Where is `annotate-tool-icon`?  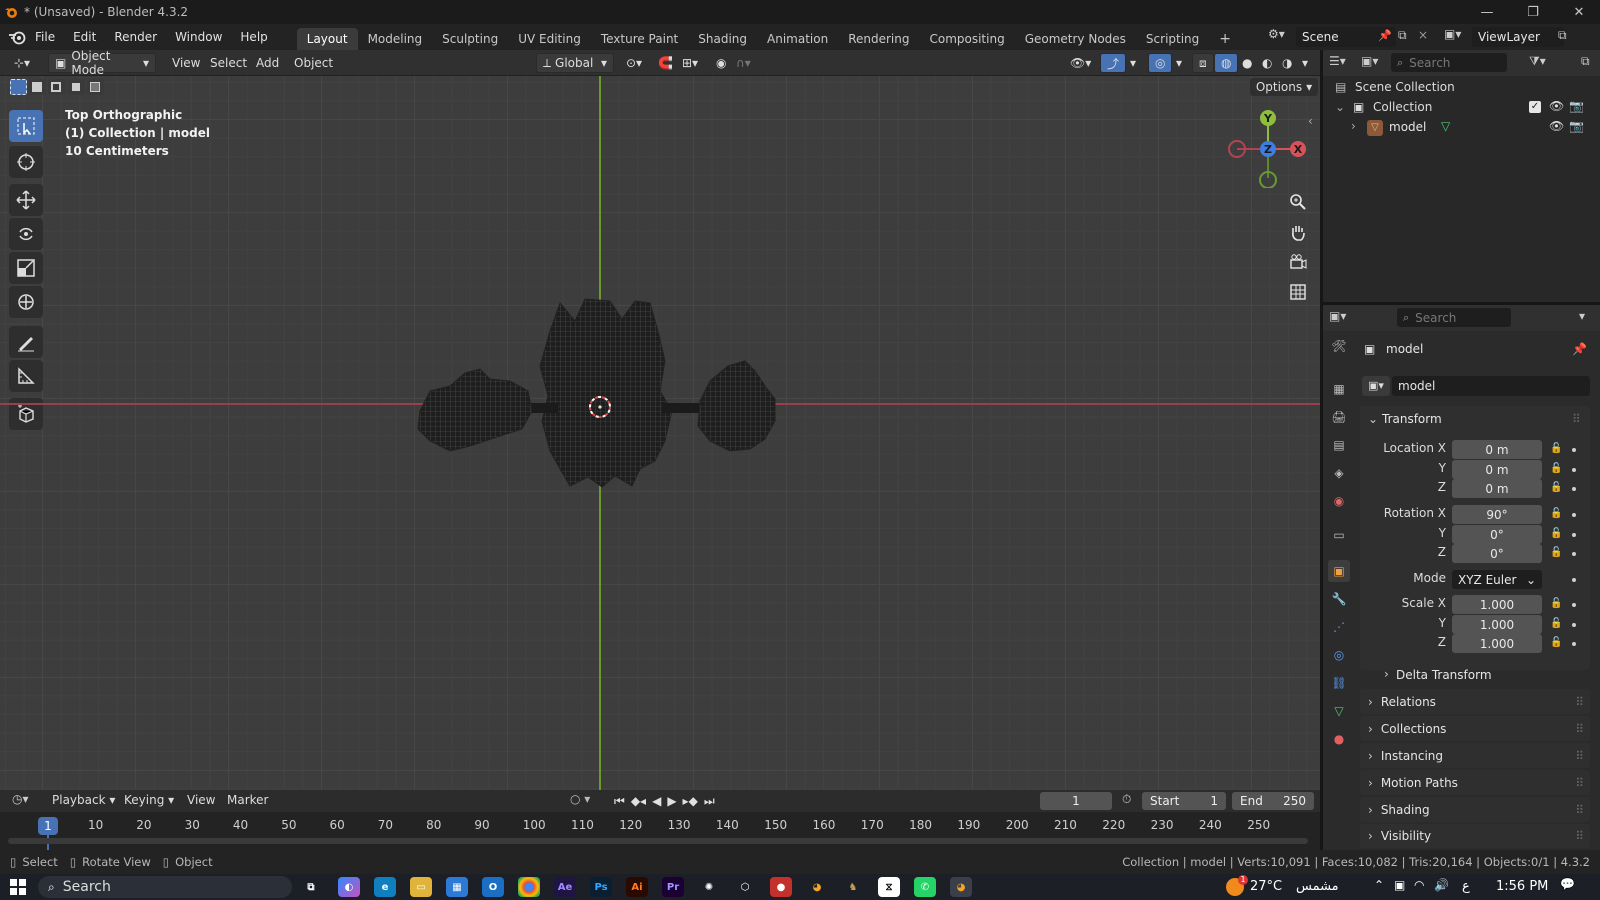 annotate-tool-icon is located at coordinates (26, 342).